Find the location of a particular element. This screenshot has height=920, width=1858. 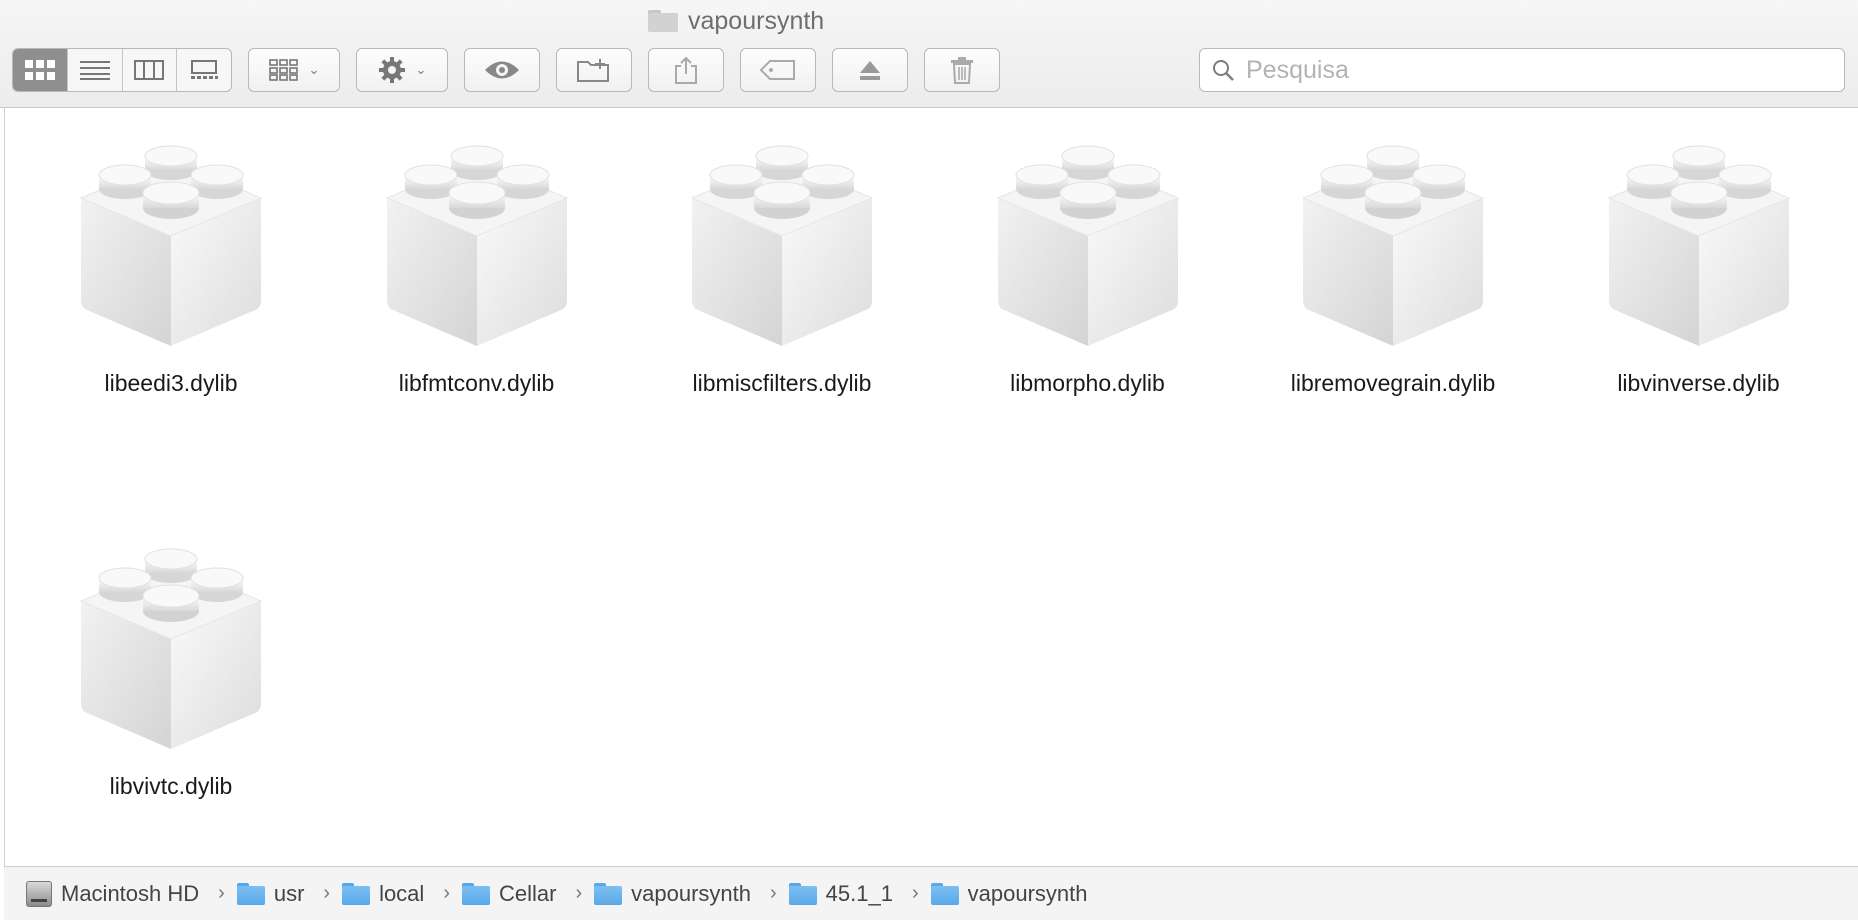

breadcrumb-label: 45.1_1 is located at coordinates (859, 893).